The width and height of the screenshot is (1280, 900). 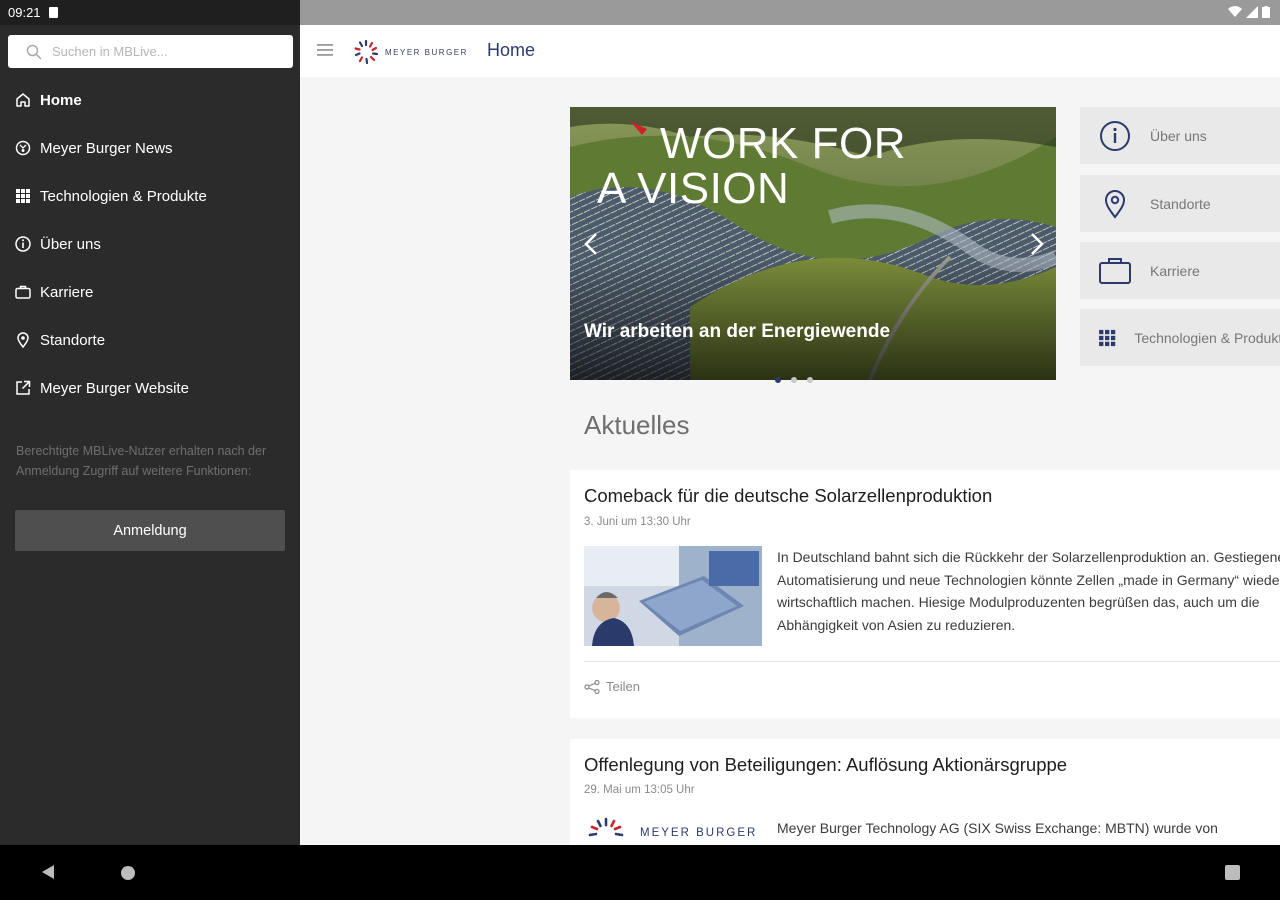 What do you see at coordinates (128, 873) in the screenshot?
I see `home-button-icon` at bounding box center [128, 873].